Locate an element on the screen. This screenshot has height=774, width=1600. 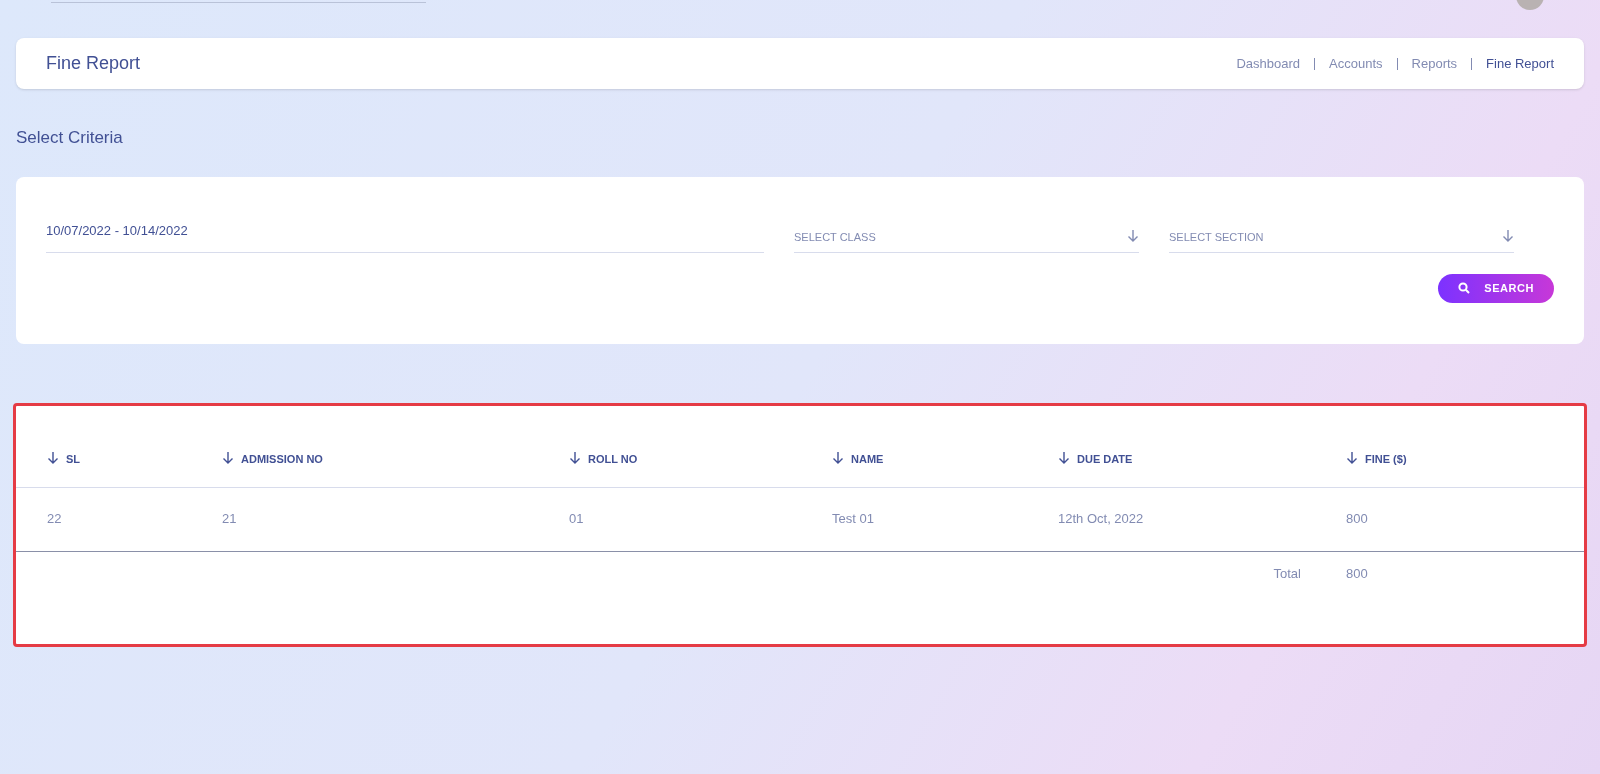
breadcrumb-link: Fine Report is located at coordinates (1520, 63).